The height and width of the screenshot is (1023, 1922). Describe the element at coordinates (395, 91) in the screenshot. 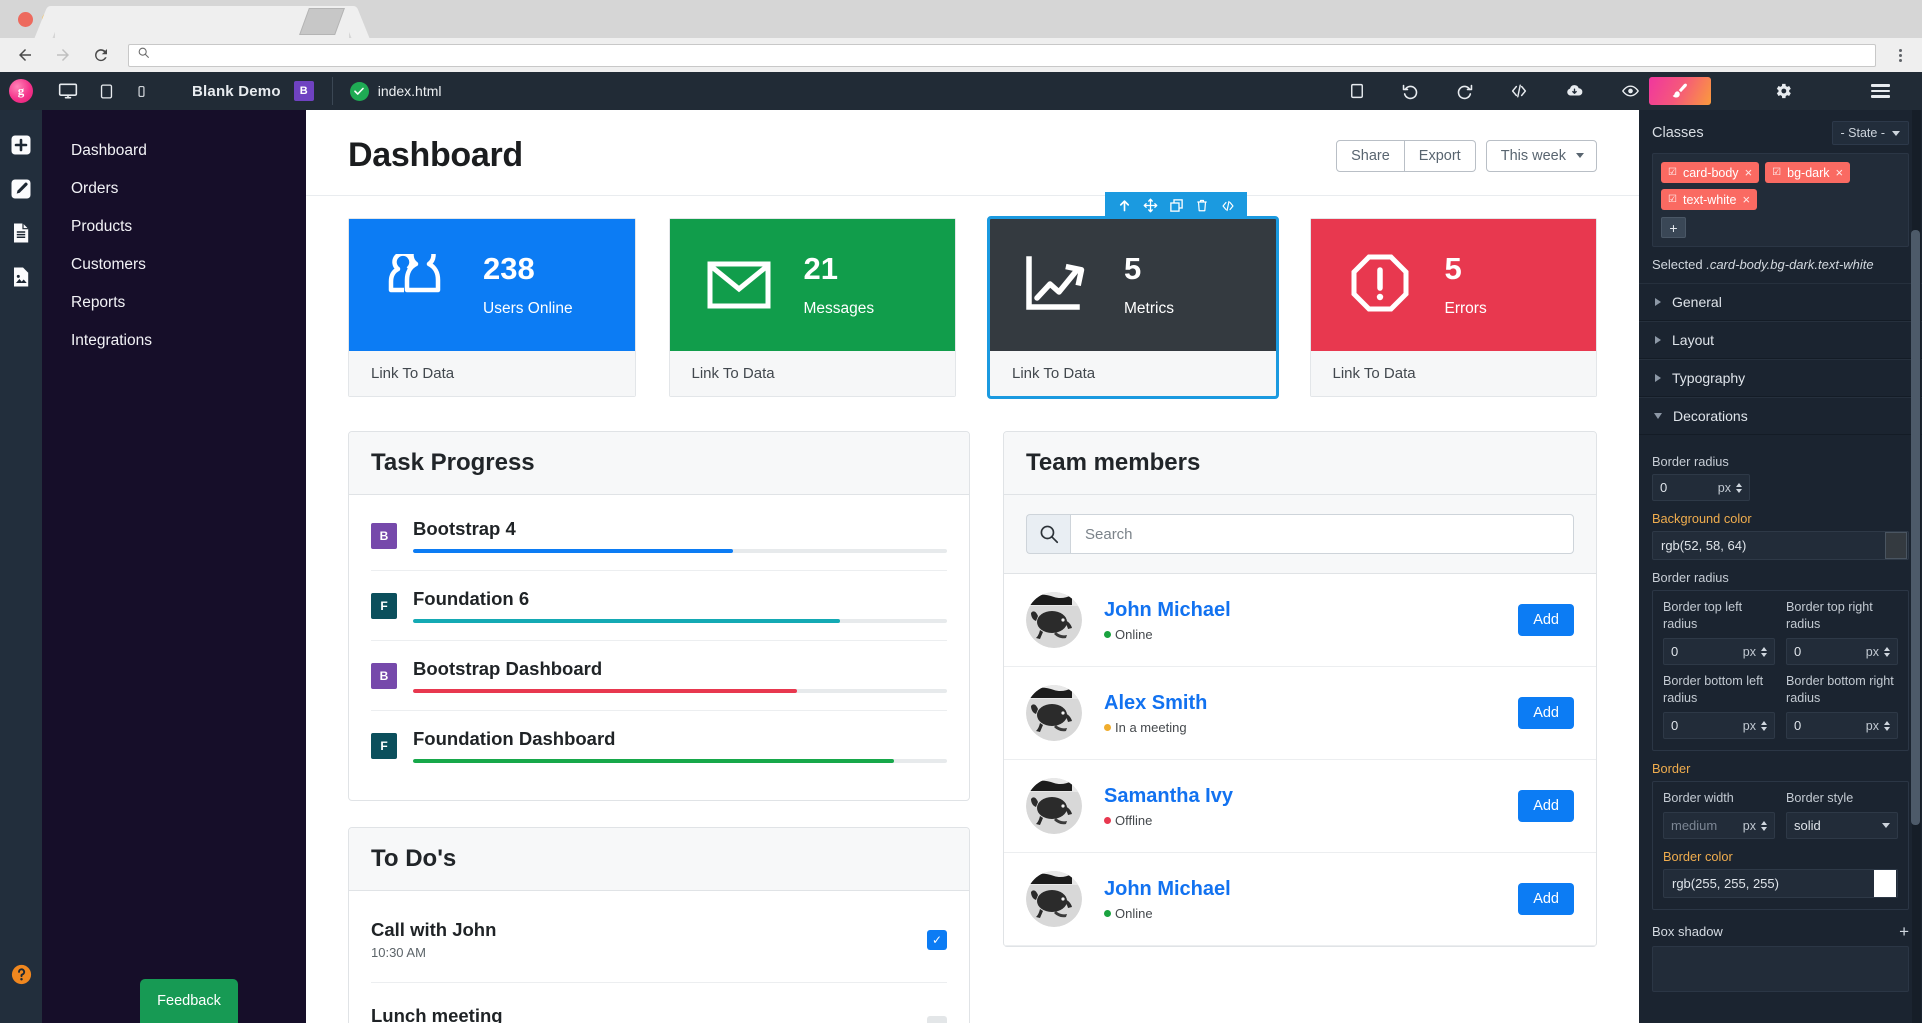

I see `open-file: index.html` at that location.